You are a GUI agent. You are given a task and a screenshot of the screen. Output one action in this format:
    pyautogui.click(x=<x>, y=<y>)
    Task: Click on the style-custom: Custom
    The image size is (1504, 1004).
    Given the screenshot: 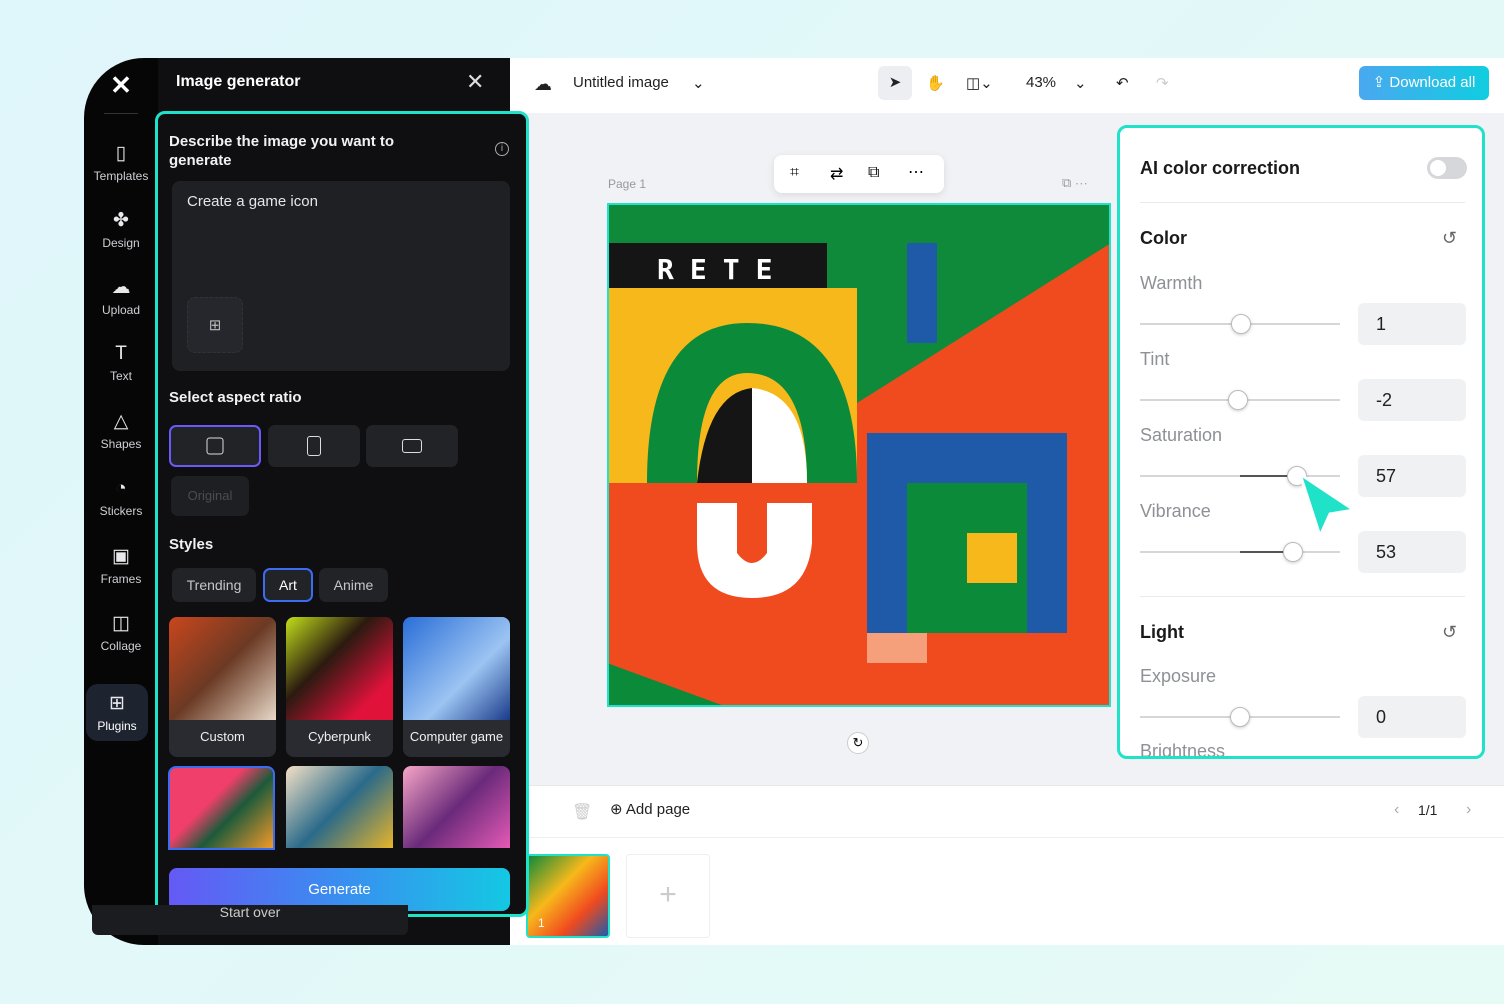 What is the action you would take?
    pyautogui.click(x=222, y=687)
    